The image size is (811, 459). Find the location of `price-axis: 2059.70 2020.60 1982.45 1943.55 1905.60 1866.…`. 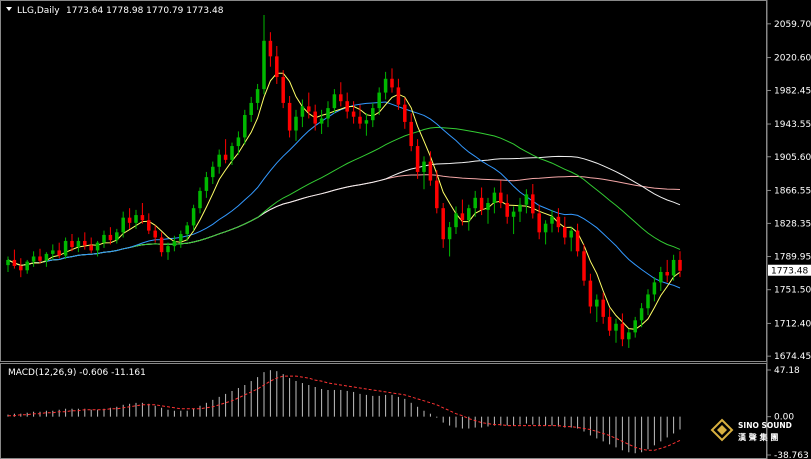

price-axis: 2059.70 2020.60 1982.45 1943.55 1905.60 1866.… is located at coordinates (789, 191).